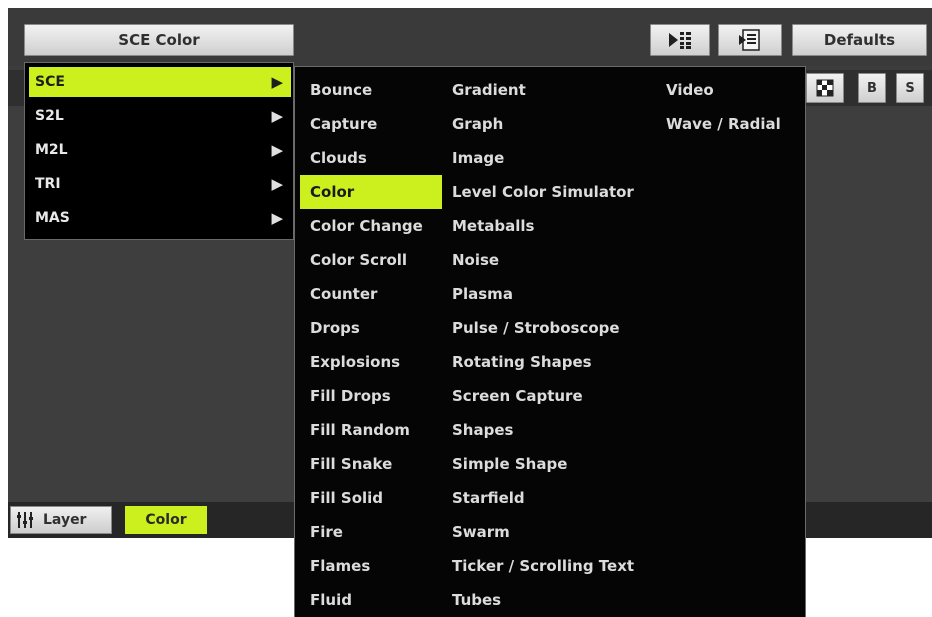  What do you see at coordinates (549, 396) in the screenshot?
I see `effect-item-screen-capture: Screen Capture` at bounding box center [549, 396].